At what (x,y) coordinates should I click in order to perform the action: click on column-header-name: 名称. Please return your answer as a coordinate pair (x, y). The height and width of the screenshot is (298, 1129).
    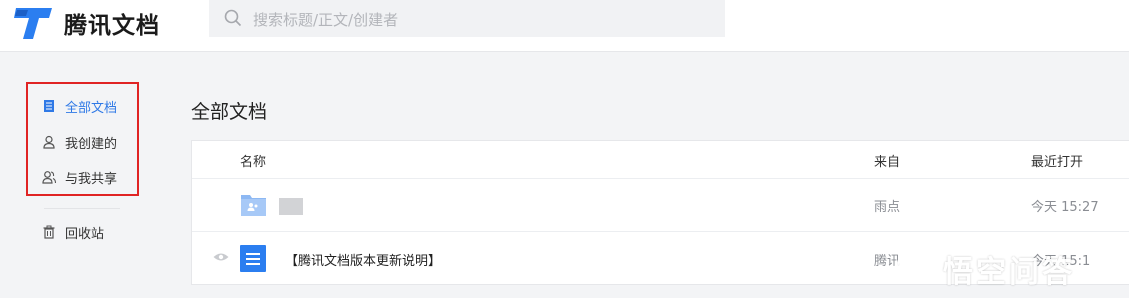
    Looking at the image, I should click on (253, 160).